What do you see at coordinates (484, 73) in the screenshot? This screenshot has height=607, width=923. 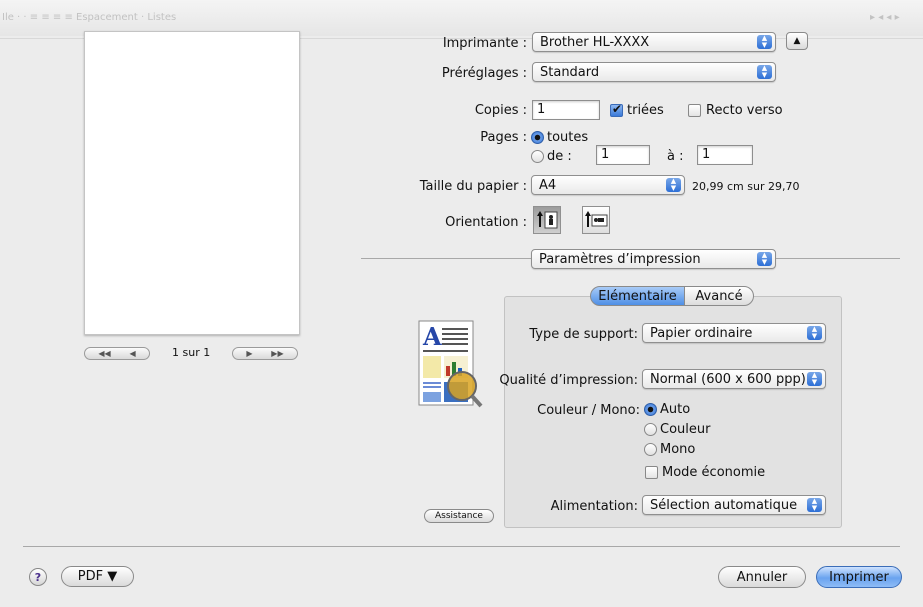 I see `presets-label: Préréglages :` at bounding box center [484, 73].